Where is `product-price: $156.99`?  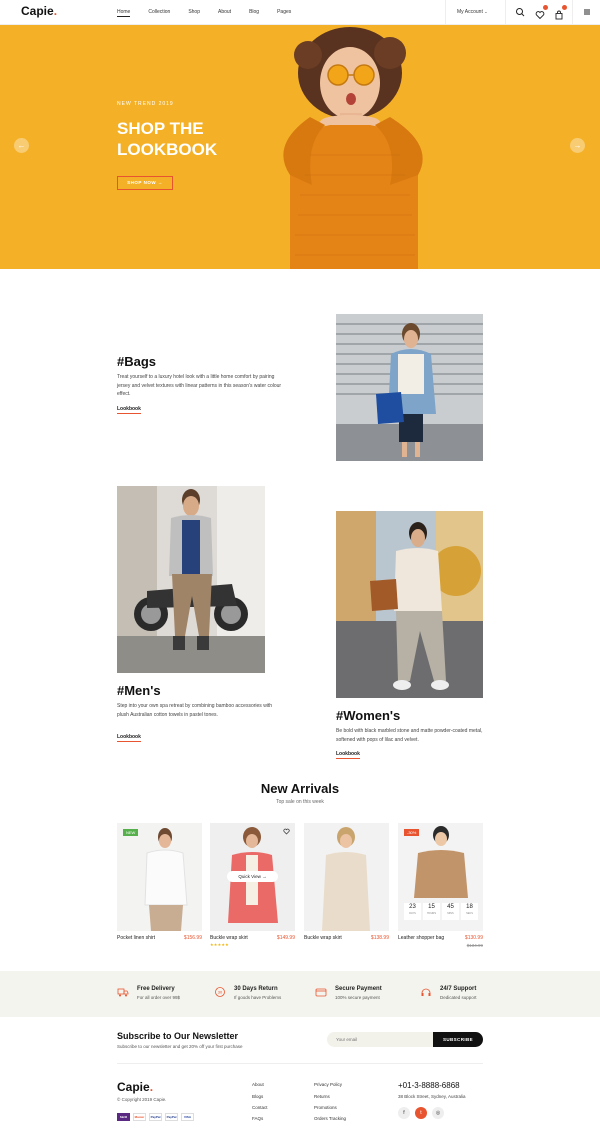
product-price: $156.99 is located at coordinates (192, 938).